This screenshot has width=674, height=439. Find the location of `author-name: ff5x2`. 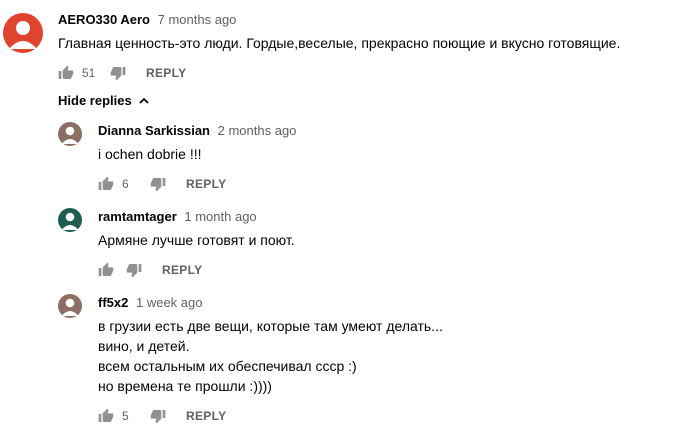

author-name: ff5x2 is located at coordinates (113, 302).